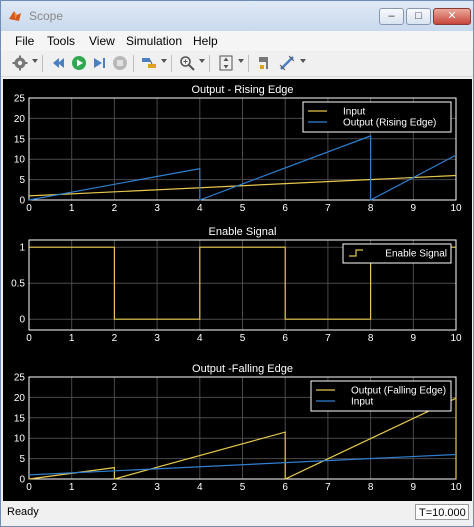  What do you see at coordinates (243, 232) in the screenshot?
I see `chart-title: Enable Signal` at bounding box center [243, 232].